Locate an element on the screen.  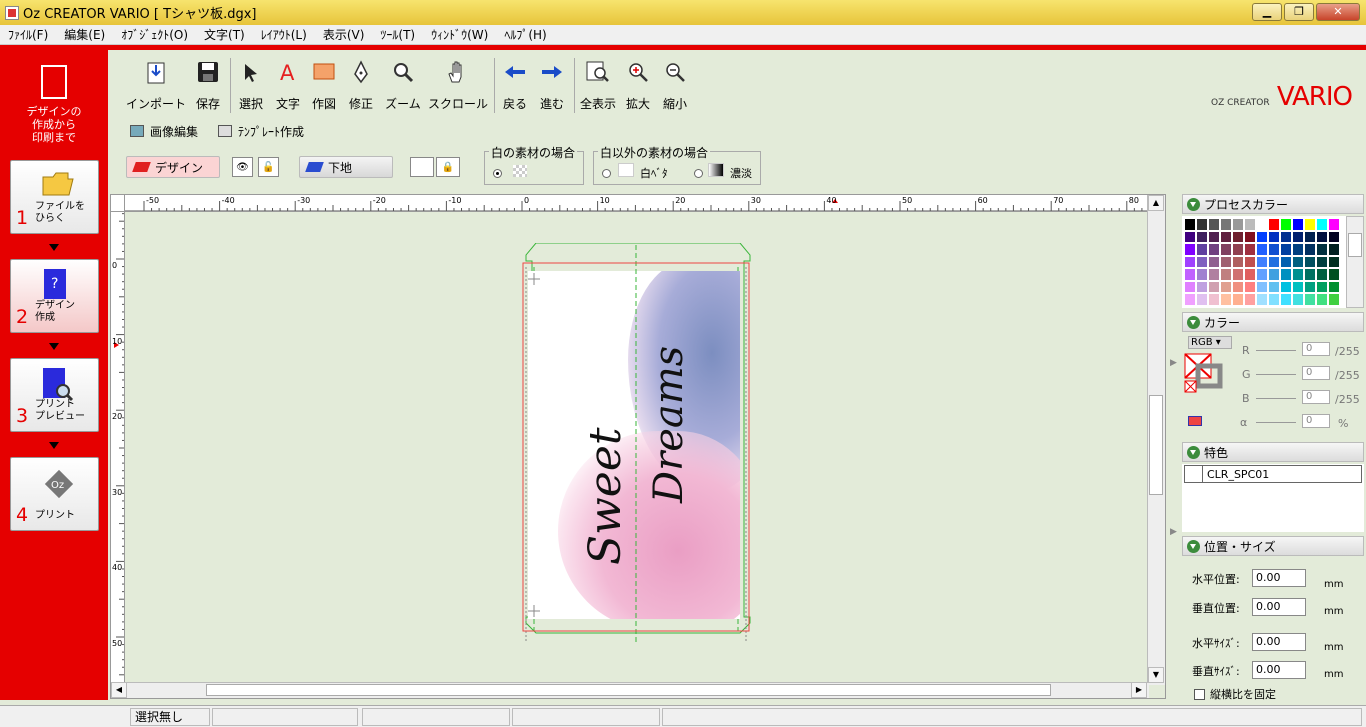
g-slider is located at coordinates (1276, 374).